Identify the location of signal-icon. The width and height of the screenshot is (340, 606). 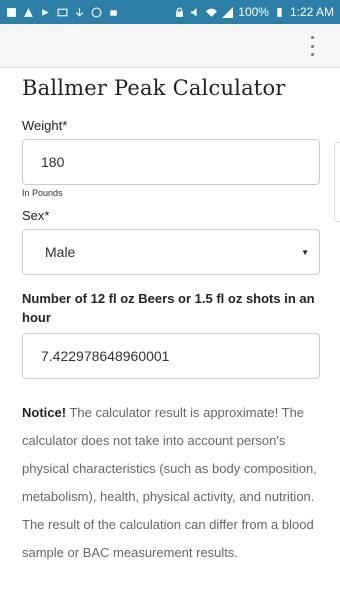
(228, 12).